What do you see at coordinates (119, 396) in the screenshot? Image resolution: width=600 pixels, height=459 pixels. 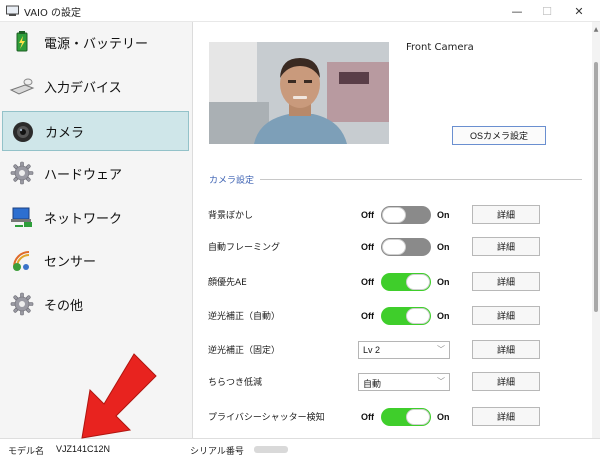 I see `annotation-arrow-icon` at bounding box center [119, 396].